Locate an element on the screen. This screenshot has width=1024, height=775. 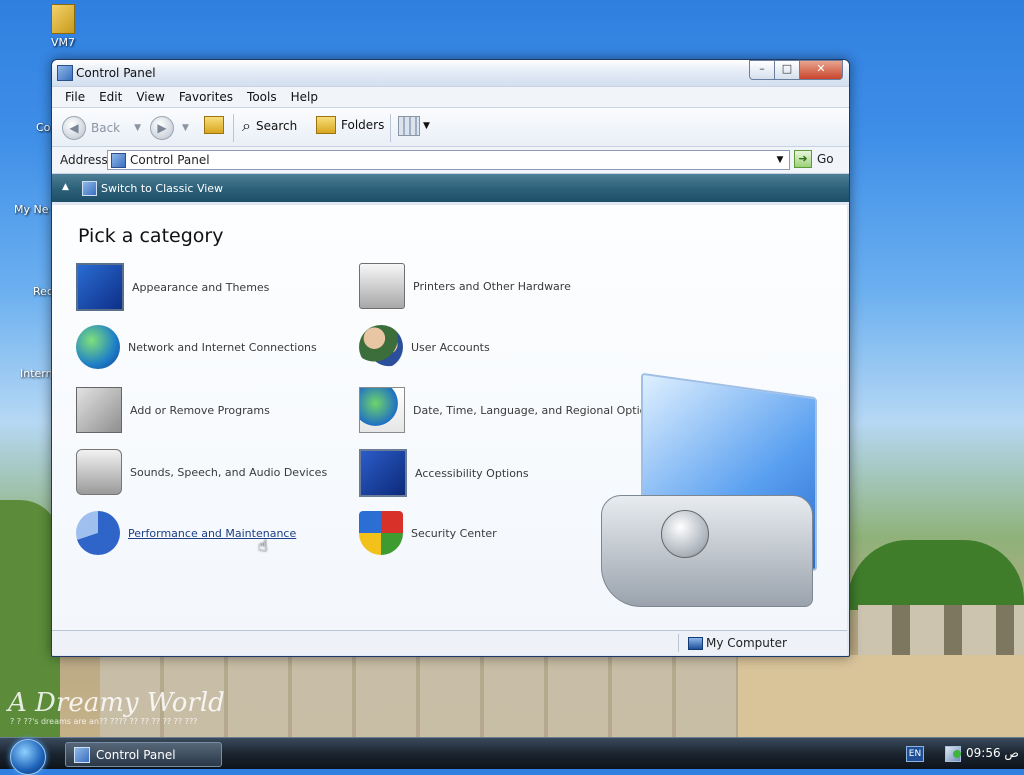
maximize-button: □ is located at coordinates (787, 70).